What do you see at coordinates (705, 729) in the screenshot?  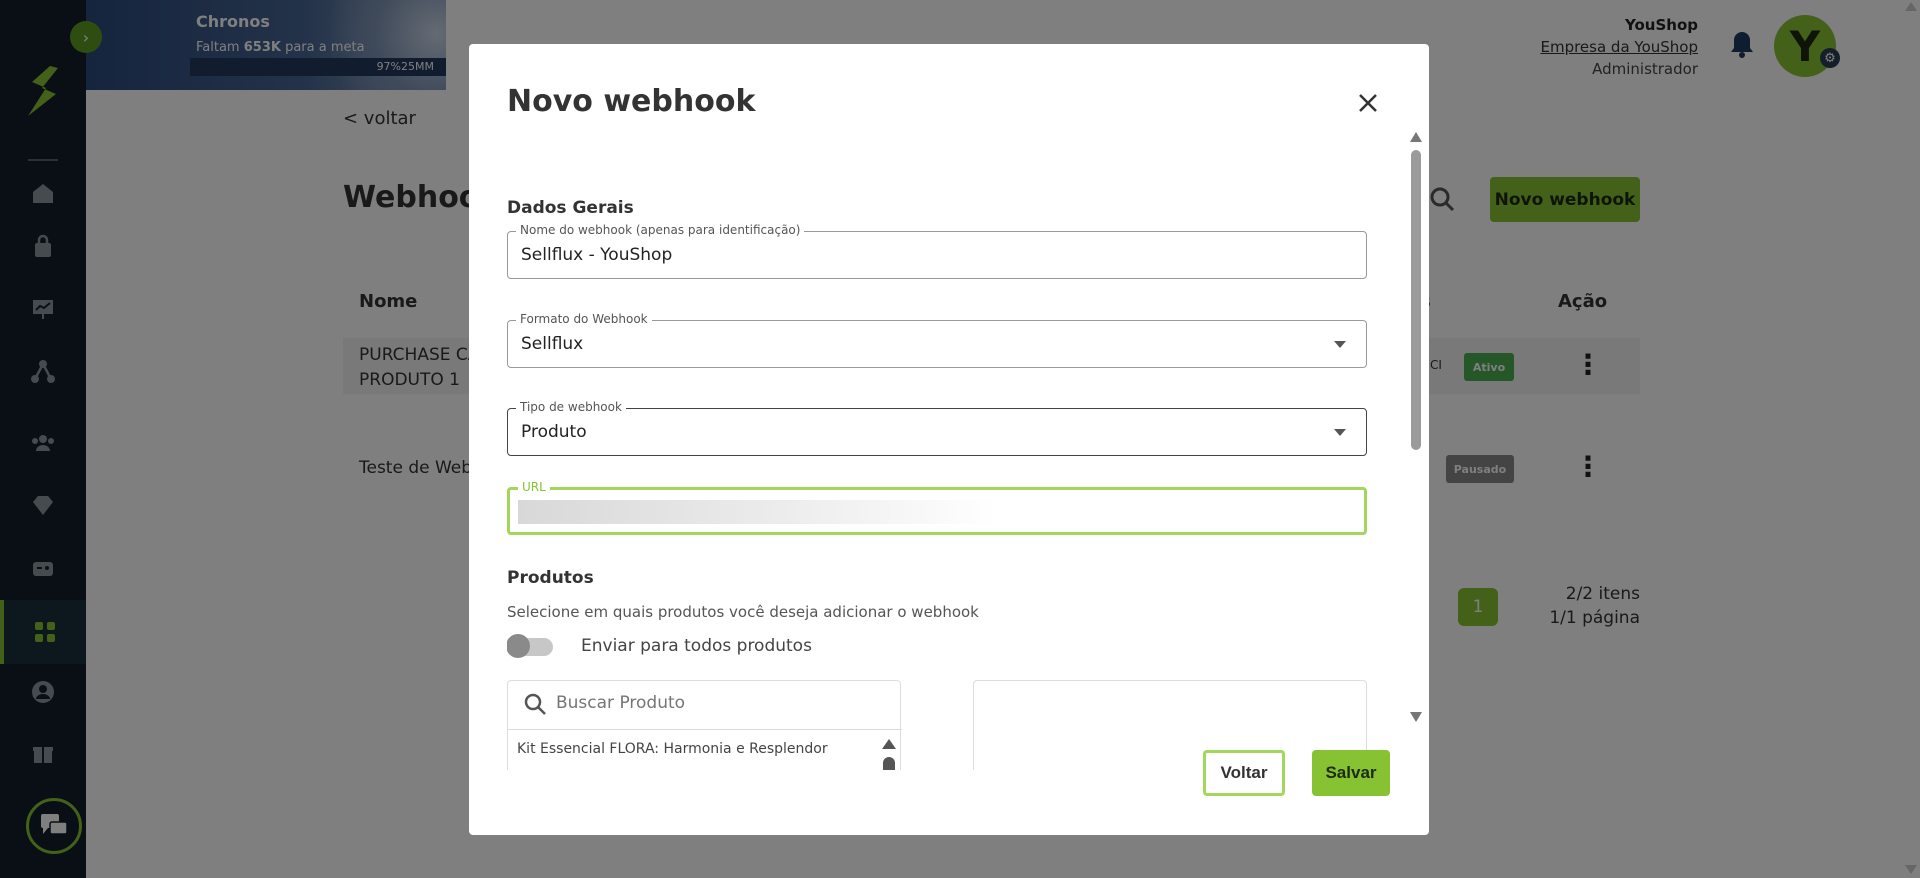 I see `divider` at bounding box center [705, 729].